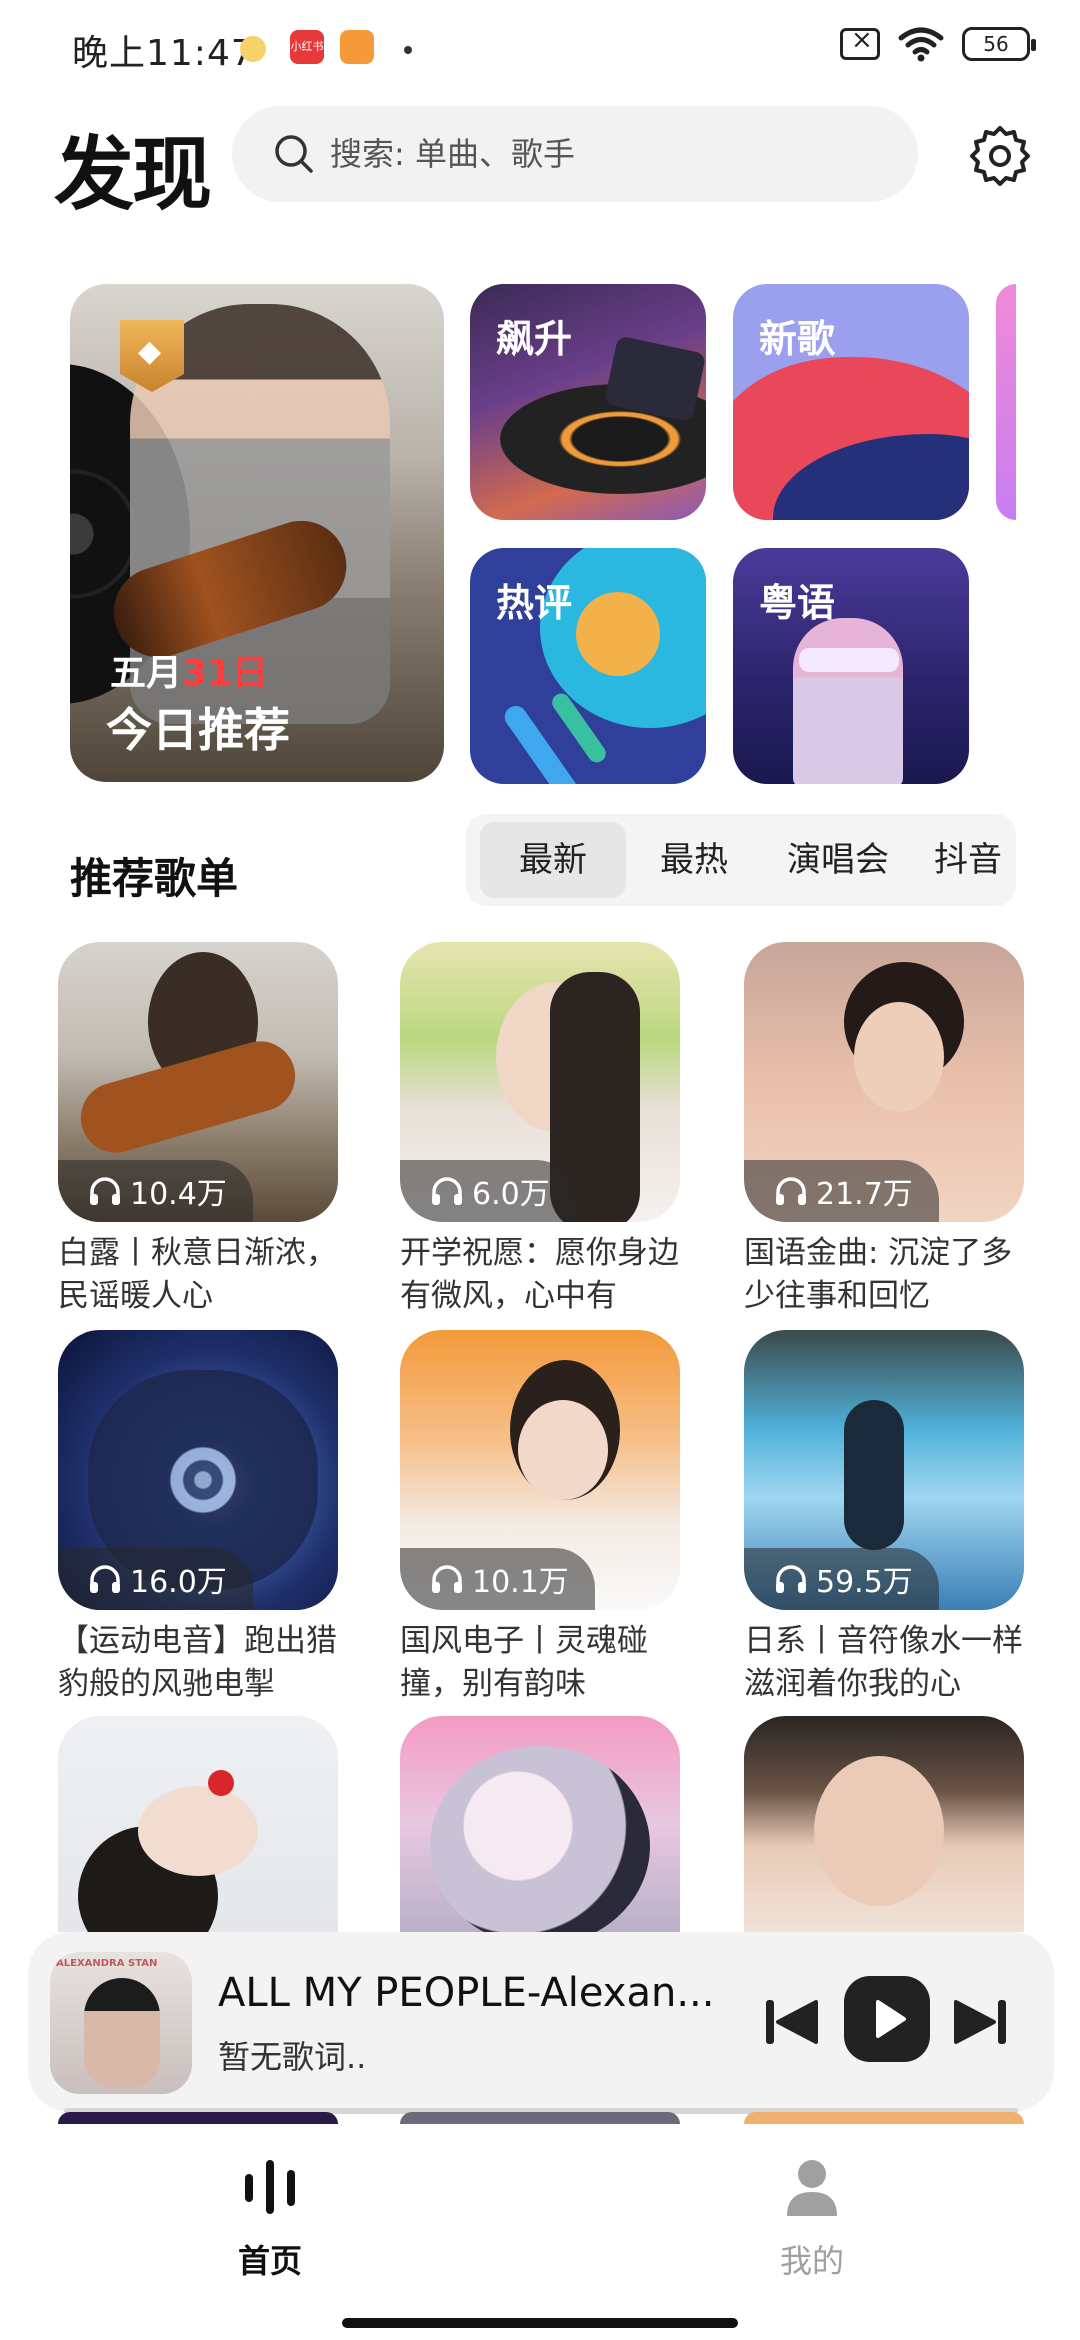  Describe the element at coordinates (178, 1194) in the screenshot. I see `play-count: 10.4万` at that location.